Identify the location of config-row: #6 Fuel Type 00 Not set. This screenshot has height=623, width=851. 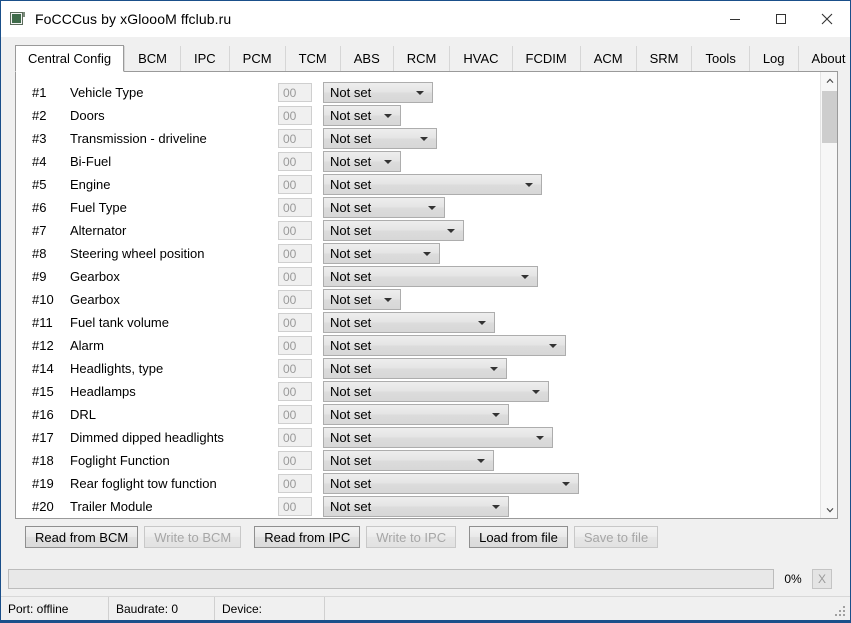
(418, 207).